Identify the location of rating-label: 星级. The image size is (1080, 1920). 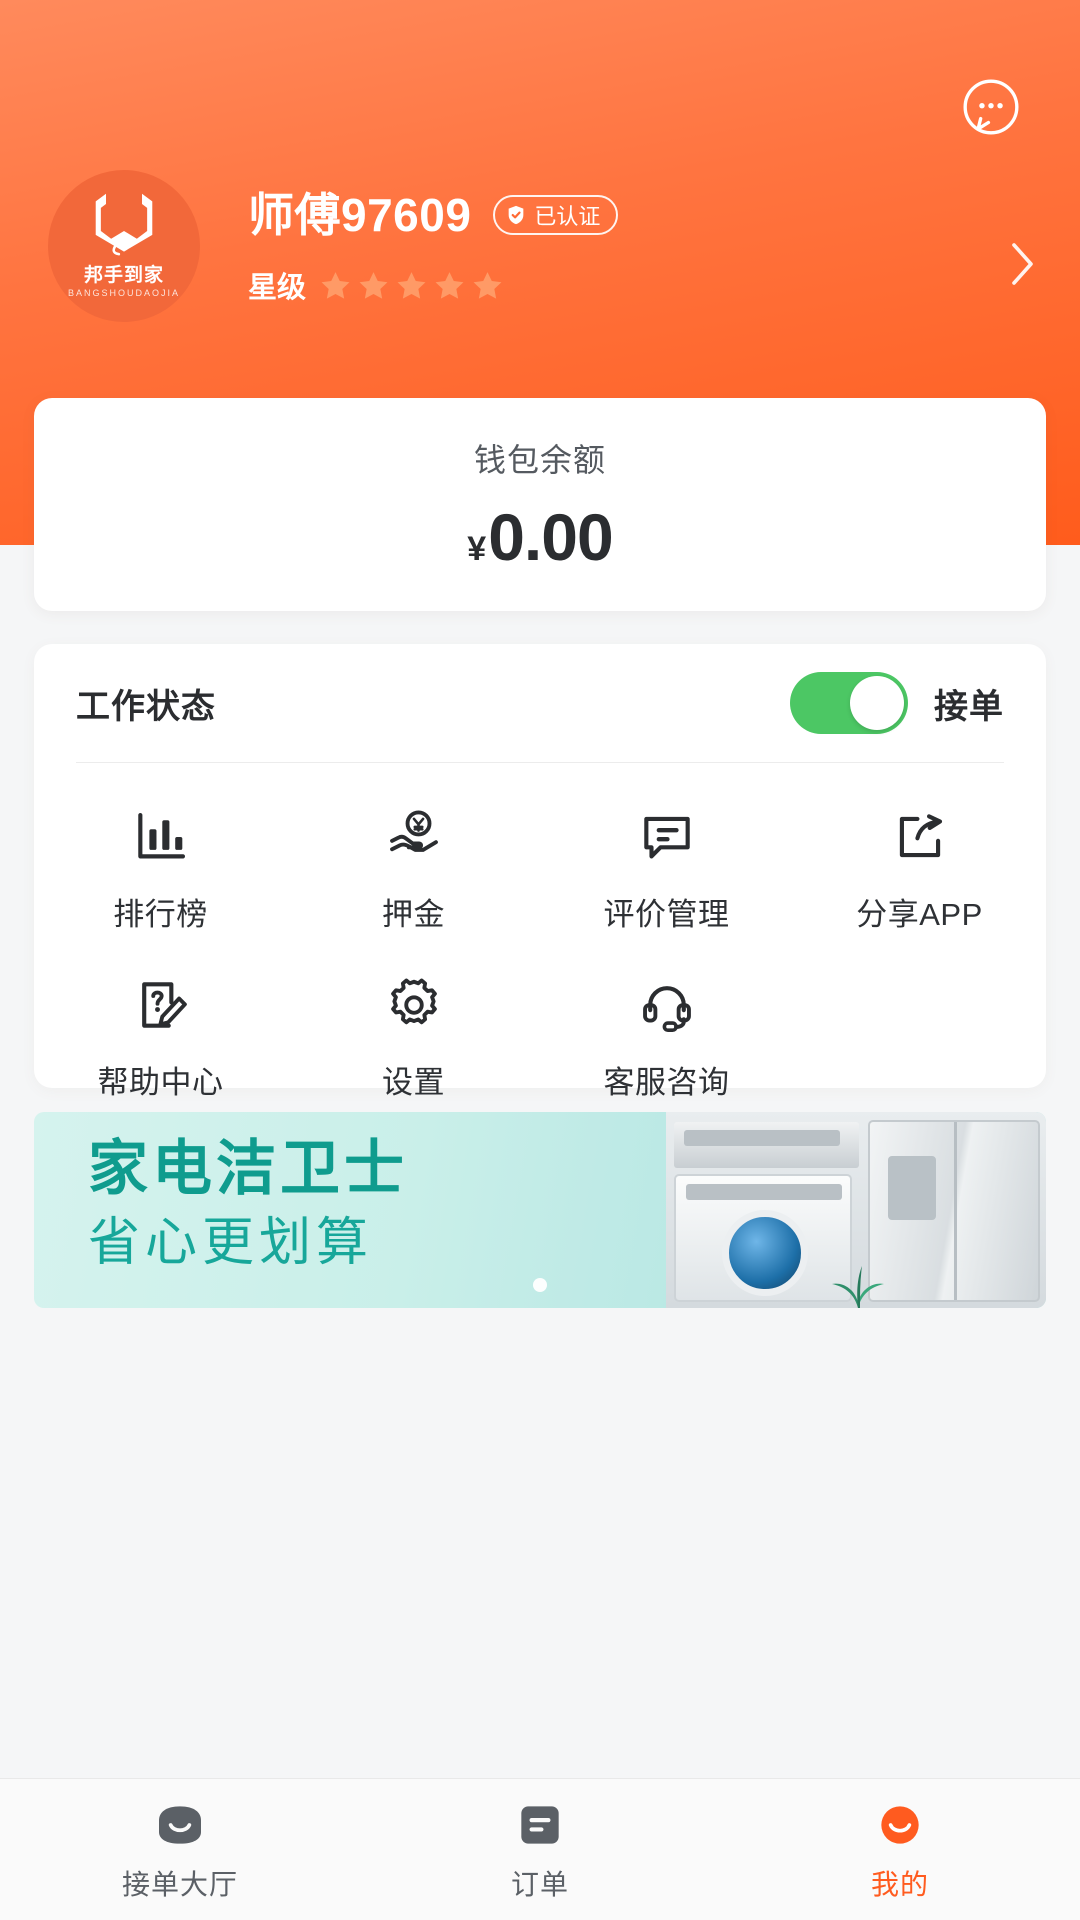
(277, 288).